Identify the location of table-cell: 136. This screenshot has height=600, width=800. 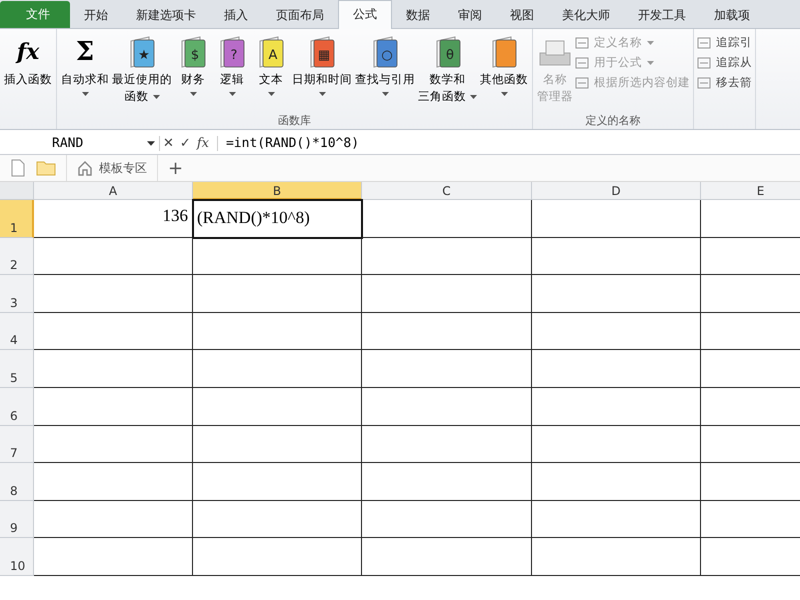
(113, 219).